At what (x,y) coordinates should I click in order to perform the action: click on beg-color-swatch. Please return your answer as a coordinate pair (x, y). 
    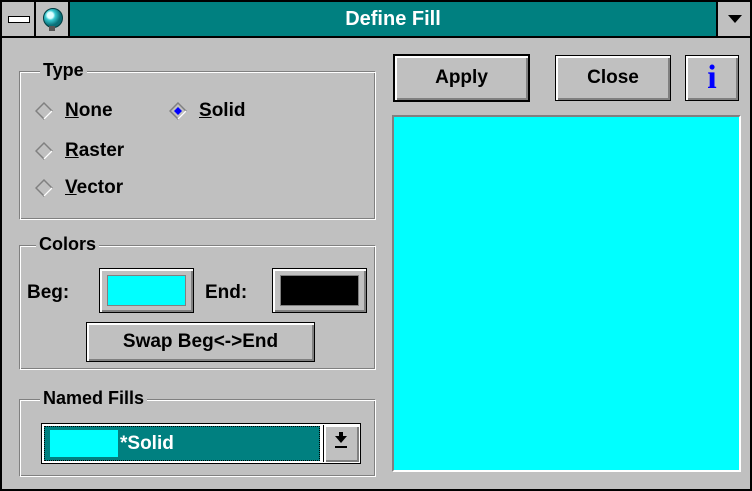
    Looking at the image, I should click on (146, 290).